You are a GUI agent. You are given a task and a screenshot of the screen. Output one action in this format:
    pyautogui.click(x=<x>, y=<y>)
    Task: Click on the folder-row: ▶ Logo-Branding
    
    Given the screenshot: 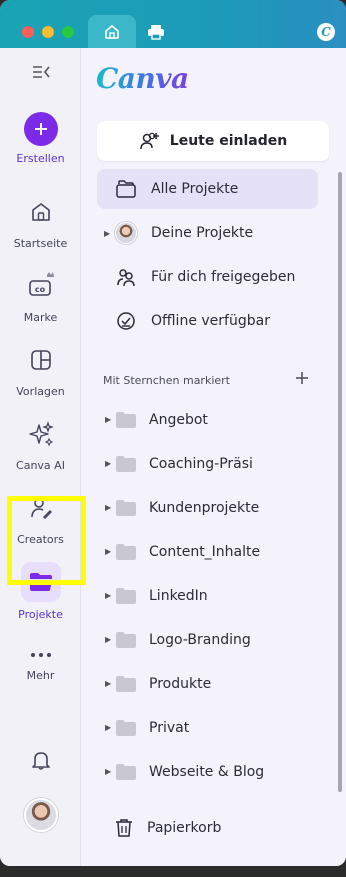 What is the action you would take?
    pyautogui.click(x=207, y=640)
    